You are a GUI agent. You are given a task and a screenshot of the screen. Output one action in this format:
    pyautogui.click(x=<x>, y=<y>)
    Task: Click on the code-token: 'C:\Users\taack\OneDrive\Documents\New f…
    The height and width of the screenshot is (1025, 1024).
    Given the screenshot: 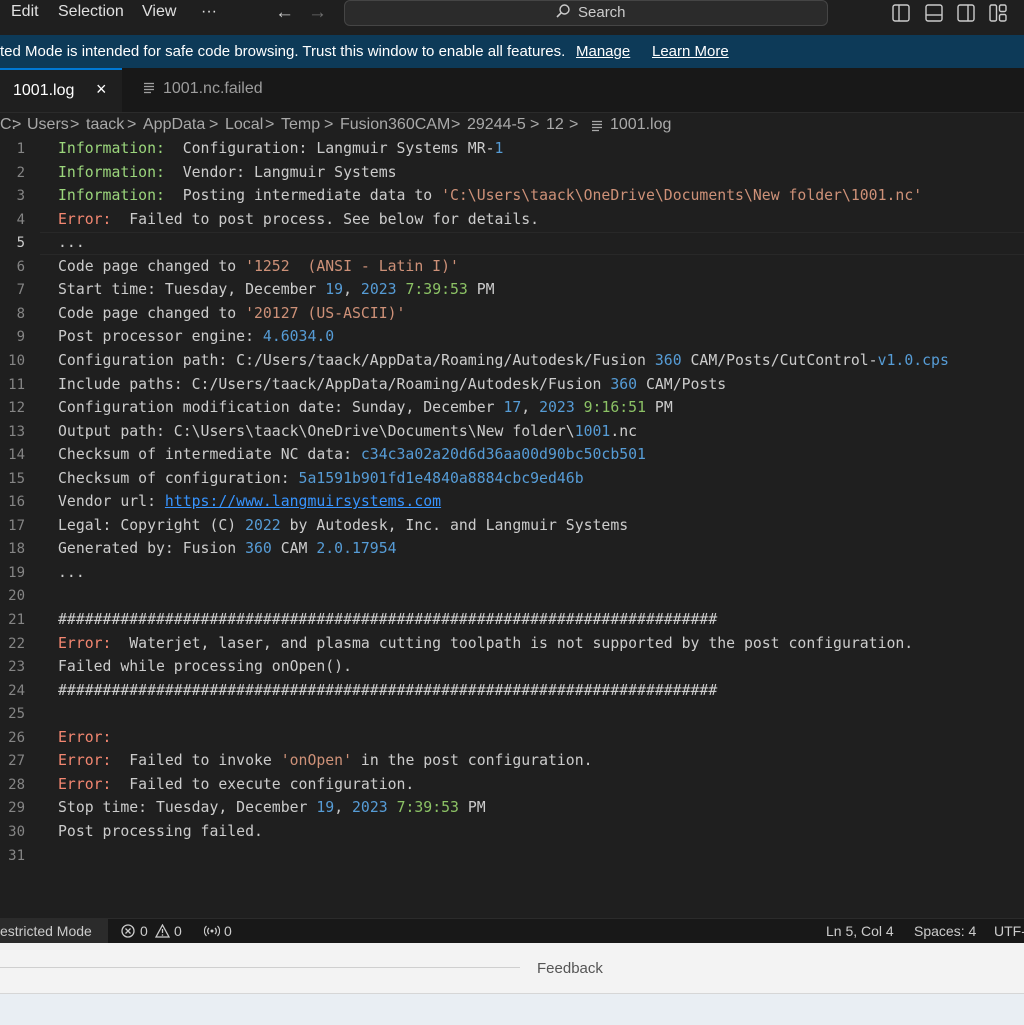 What is the action you would take?
    pyautogui.click(x=682, y=196)
    